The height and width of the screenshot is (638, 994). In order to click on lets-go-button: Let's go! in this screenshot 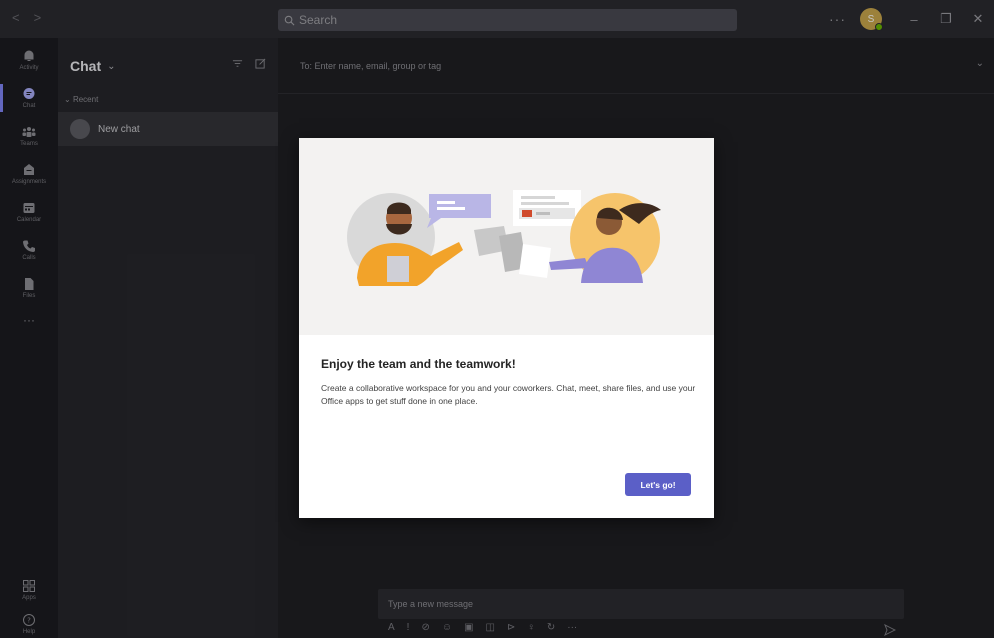, I will do `click(658, 484)`.